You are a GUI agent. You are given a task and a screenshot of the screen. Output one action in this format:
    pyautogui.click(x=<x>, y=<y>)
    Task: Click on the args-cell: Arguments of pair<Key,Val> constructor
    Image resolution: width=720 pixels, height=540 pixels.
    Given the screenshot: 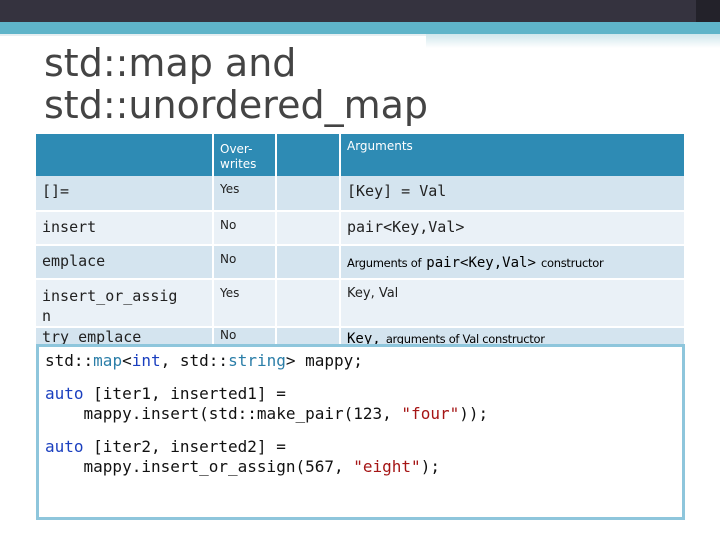 What is the action you would take?
    pyautogui.click(x=511, y=262)
    